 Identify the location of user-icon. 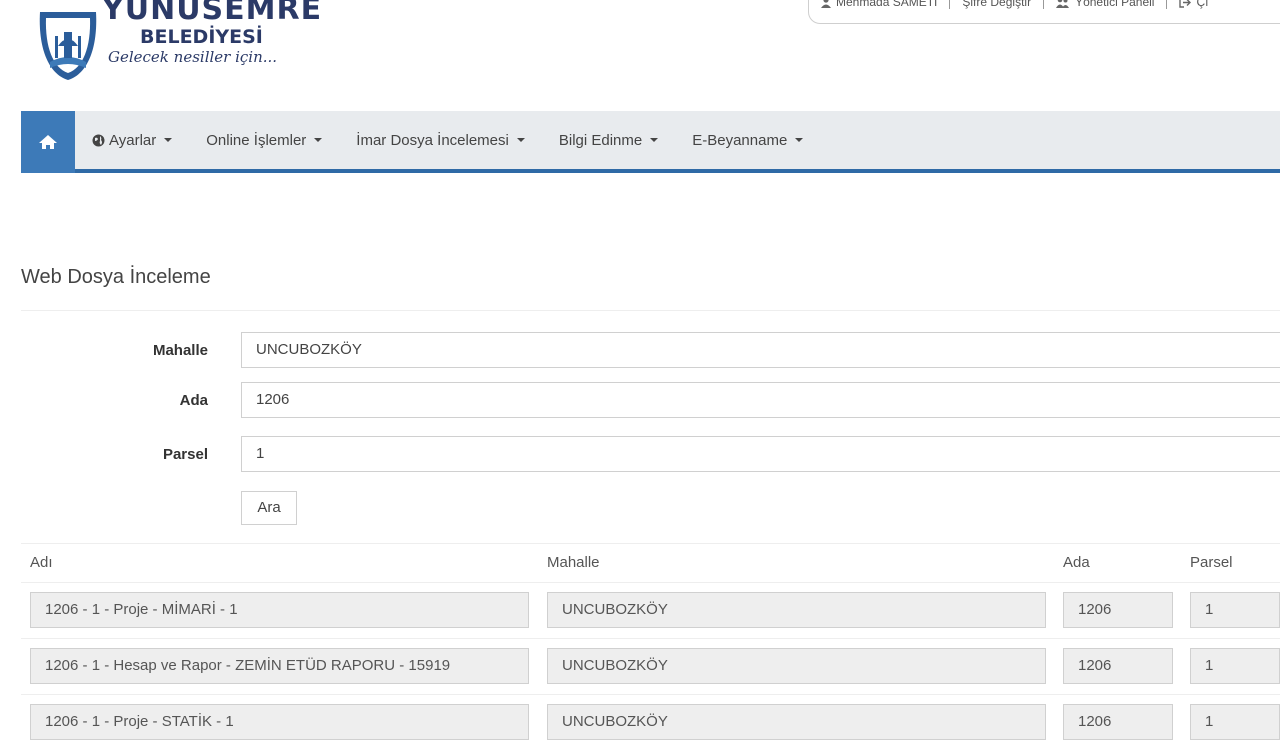
(826, 4).